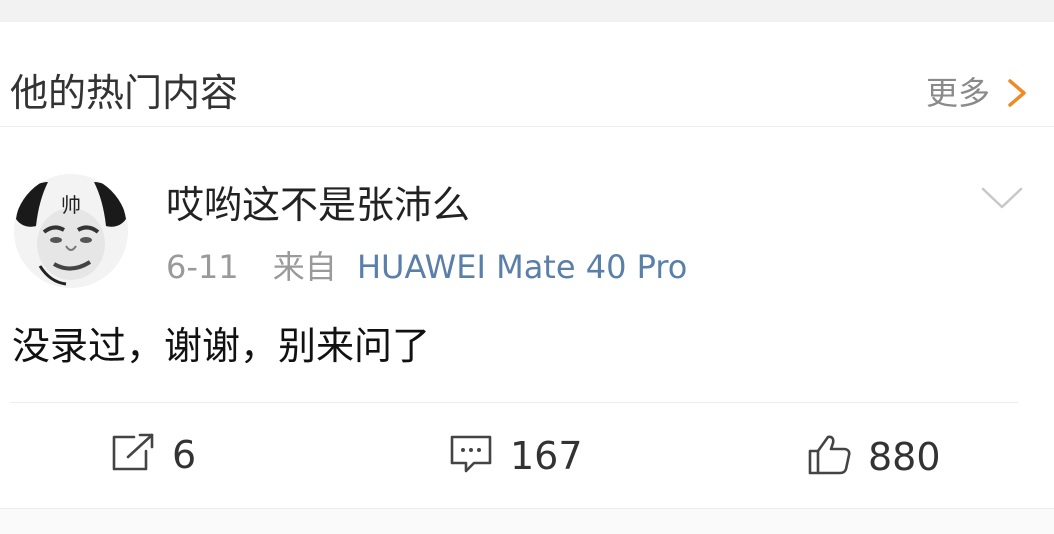 The image size is (1054, 534). I want to click on thumbs-up-icon, so click(829, 457).